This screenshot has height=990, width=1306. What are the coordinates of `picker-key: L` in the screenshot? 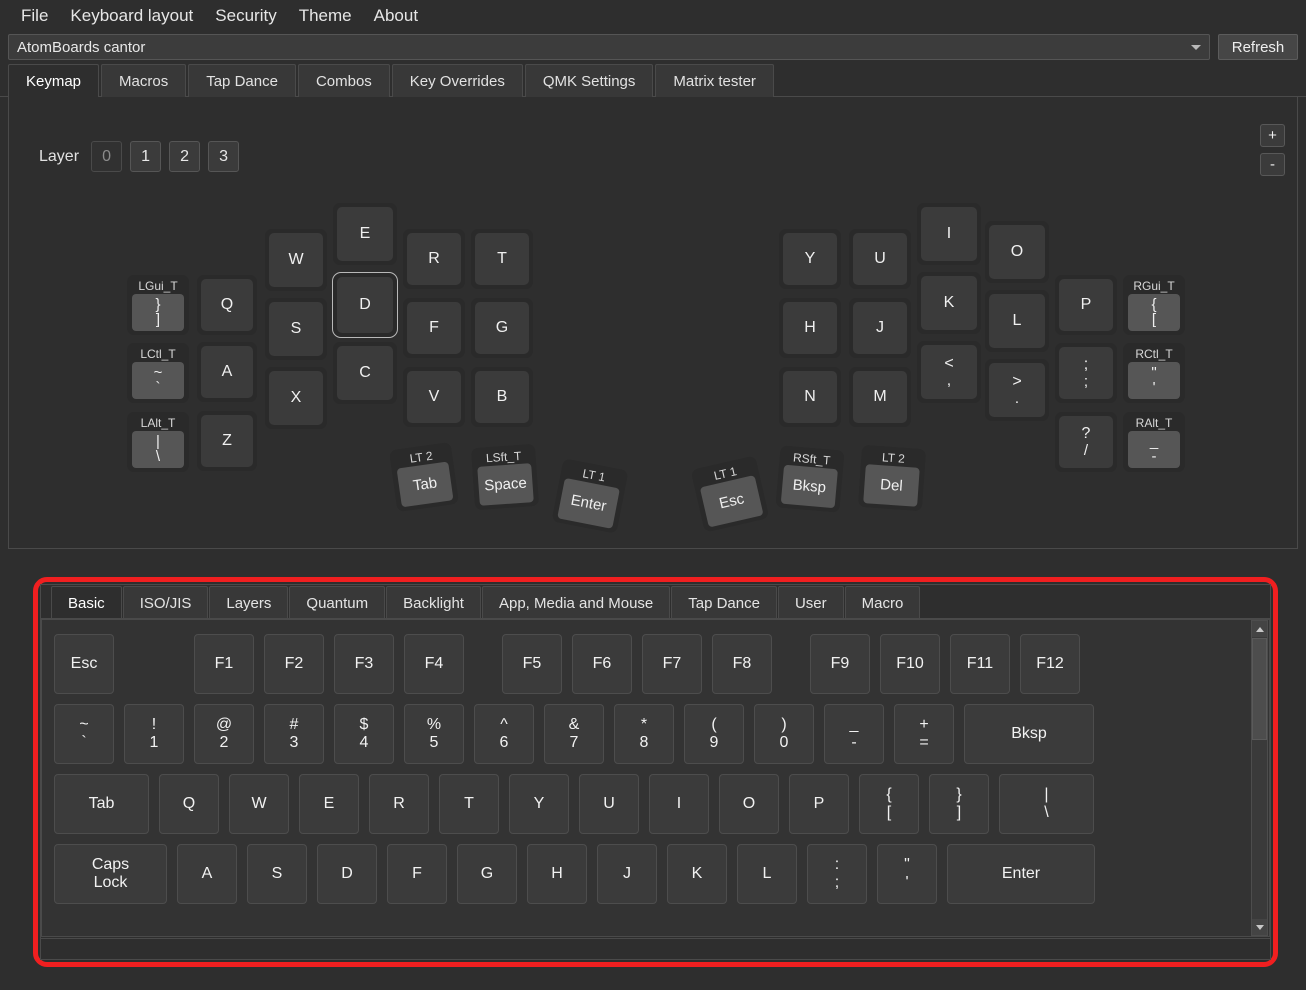 It's located at (767, 874).